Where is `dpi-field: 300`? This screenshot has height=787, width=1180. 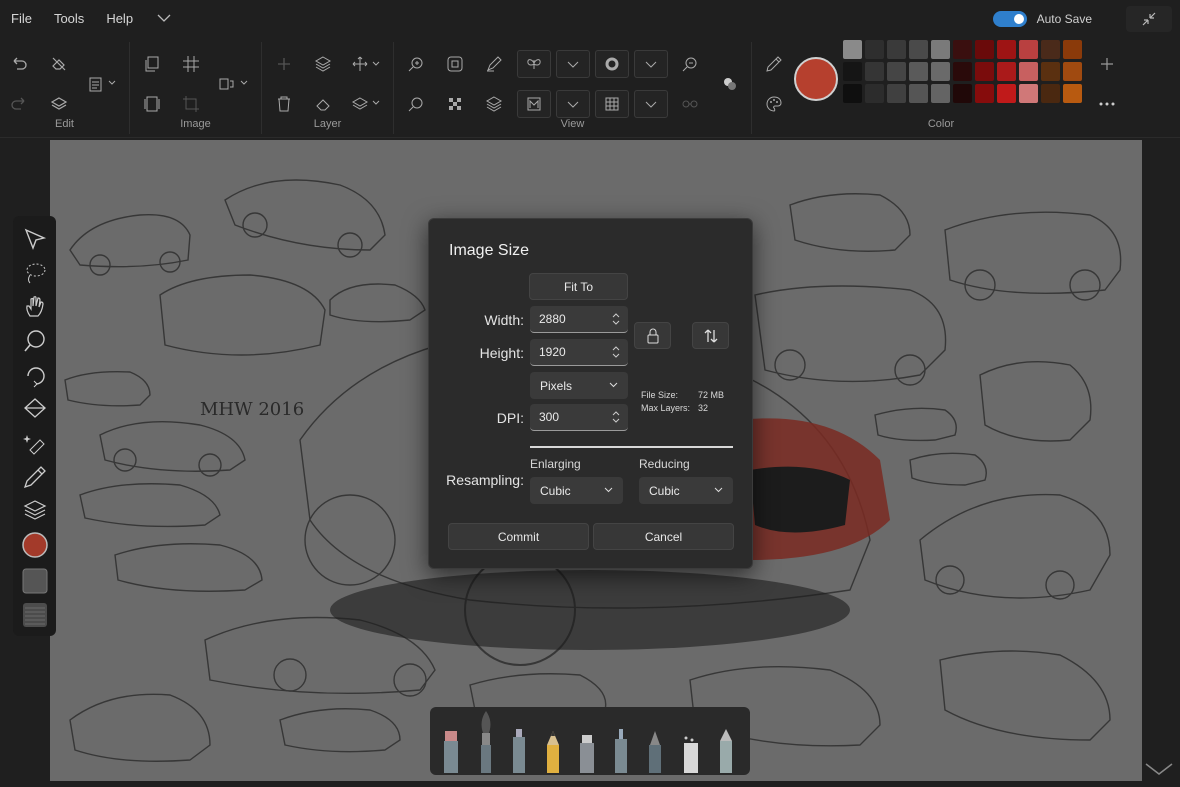 dpi-field: 300 is located at coordinates (579, 417).